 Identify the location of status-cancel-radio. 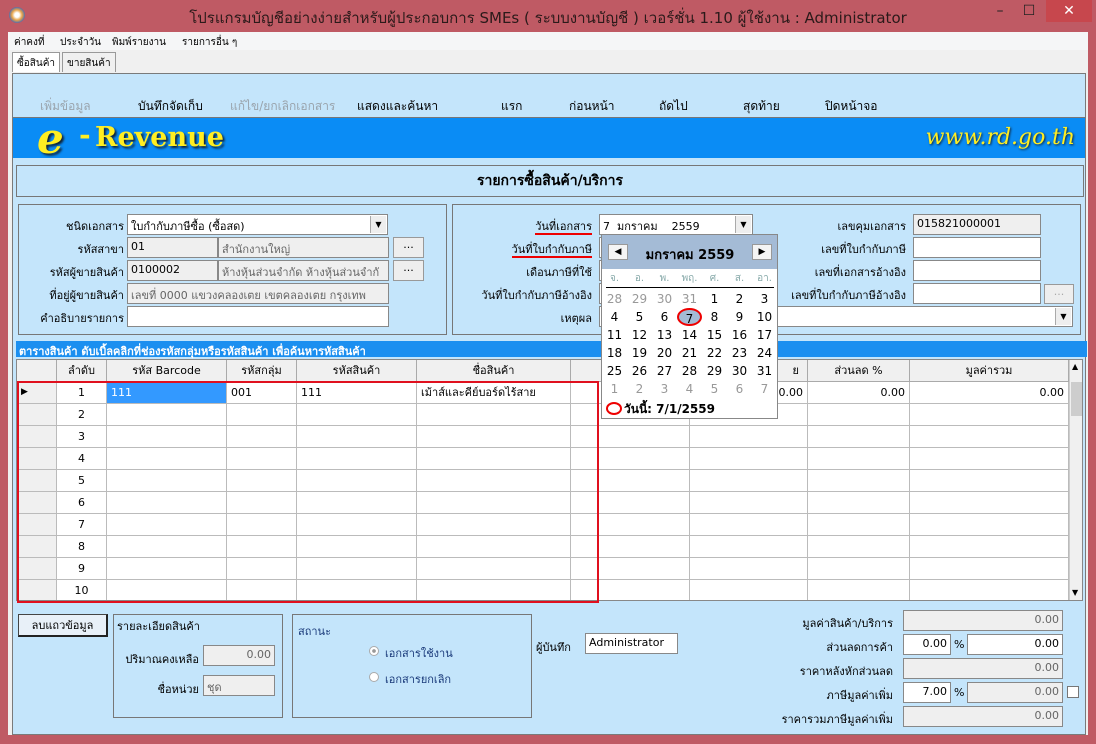
(374, 677).